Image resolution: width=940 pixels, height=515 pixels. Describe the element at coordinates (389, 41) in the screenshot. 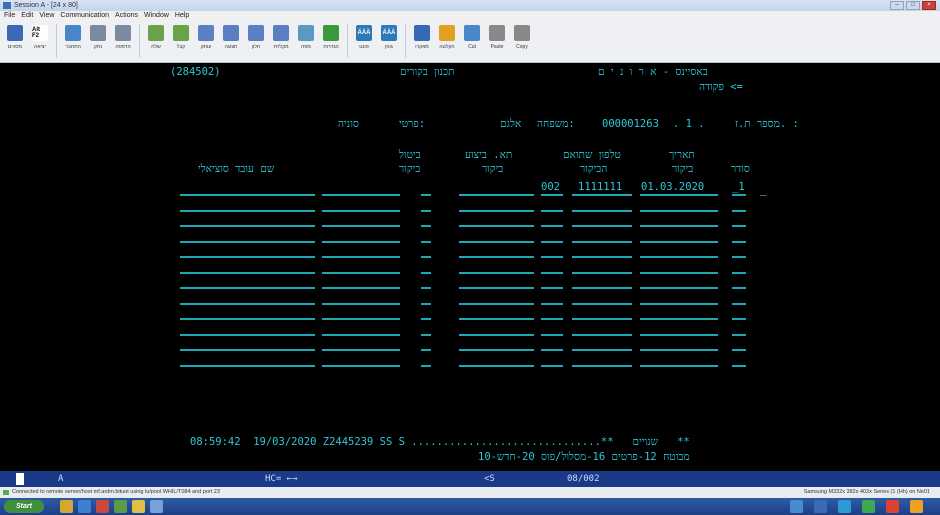

I see `toolbar-button-aaa-bold: ÄÄÄ גופן` at that location.